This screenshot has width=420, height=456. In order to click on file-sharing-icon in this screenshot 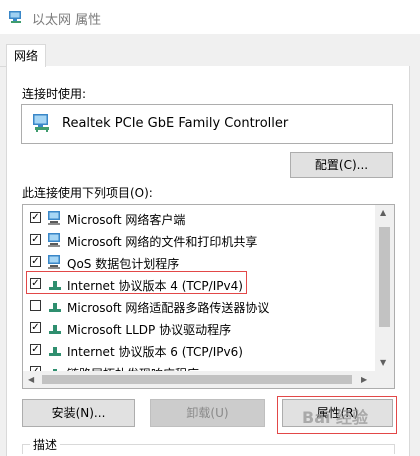, I will do `click(54, 240)`.